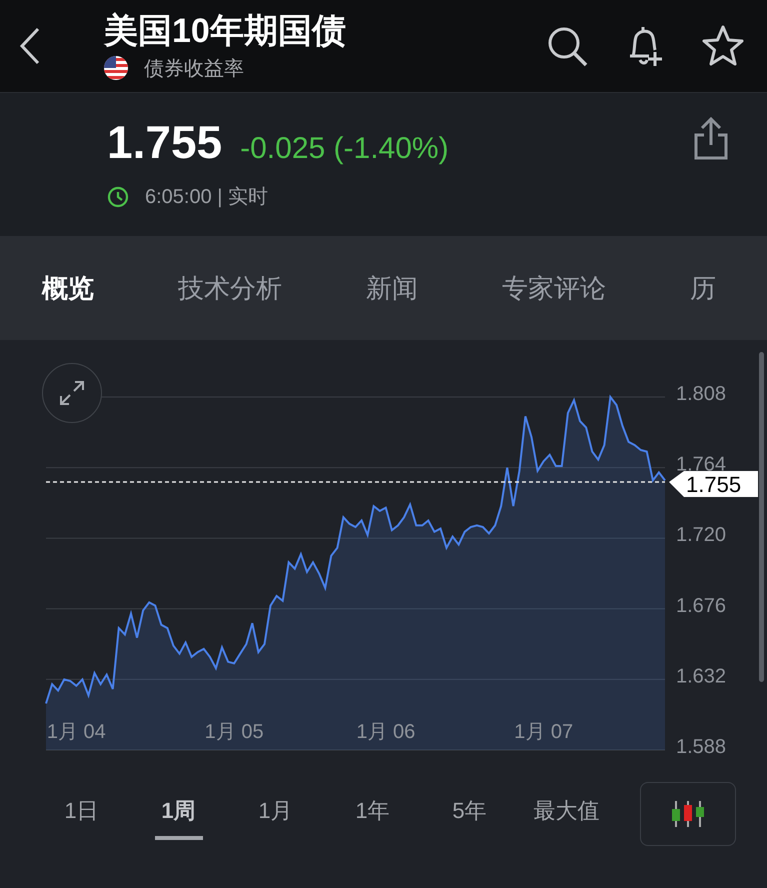  What do you see at coordinates (566, 814) in the screenshot?
I see `range-tab: 最大值` at bounding box center [566, 814].